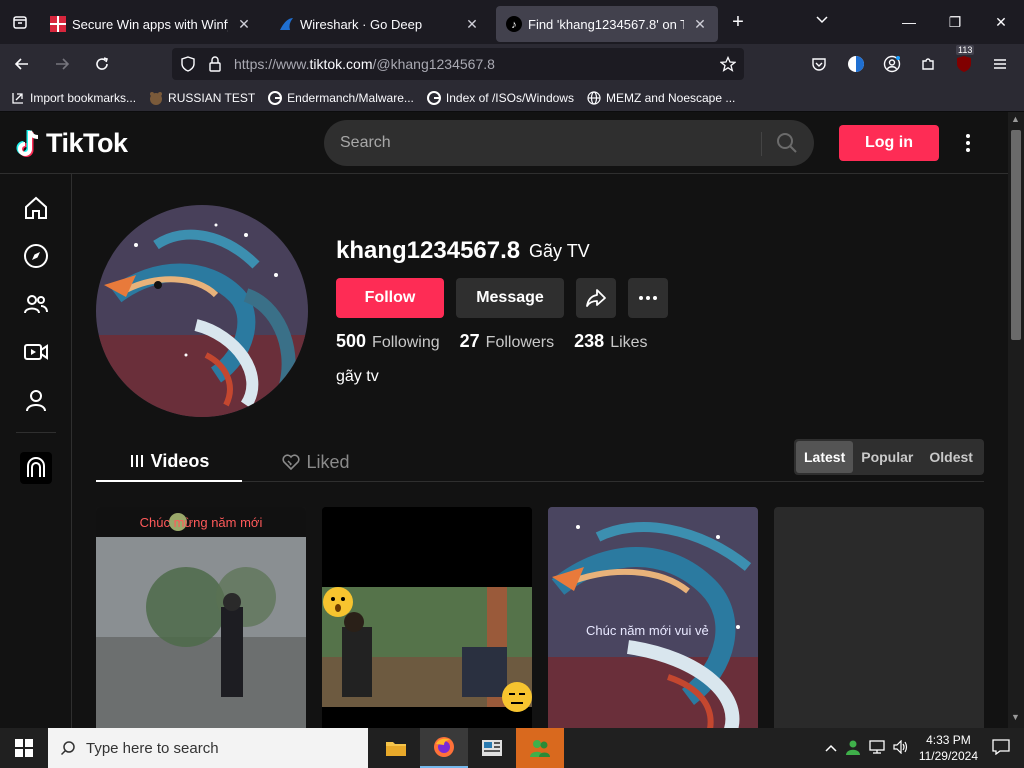  Describe the element at coordinates (201, 98) in the screenshot. I see `bookmark-item: RUSSIAN TEST` at that location.